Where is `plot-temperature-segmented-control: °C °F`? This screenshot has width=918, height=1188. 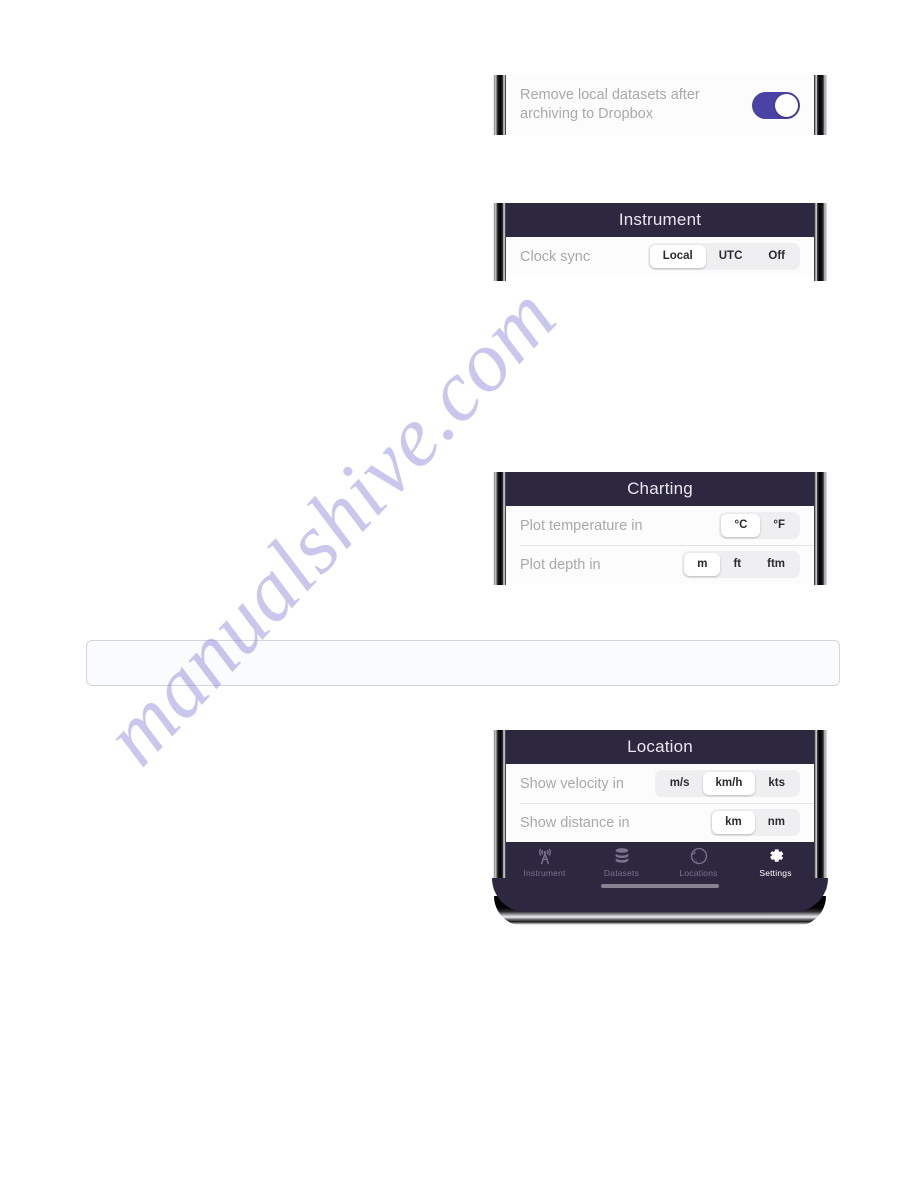 plot-temperature-segmented-control: °C °F is located at coordinates (759, 525).